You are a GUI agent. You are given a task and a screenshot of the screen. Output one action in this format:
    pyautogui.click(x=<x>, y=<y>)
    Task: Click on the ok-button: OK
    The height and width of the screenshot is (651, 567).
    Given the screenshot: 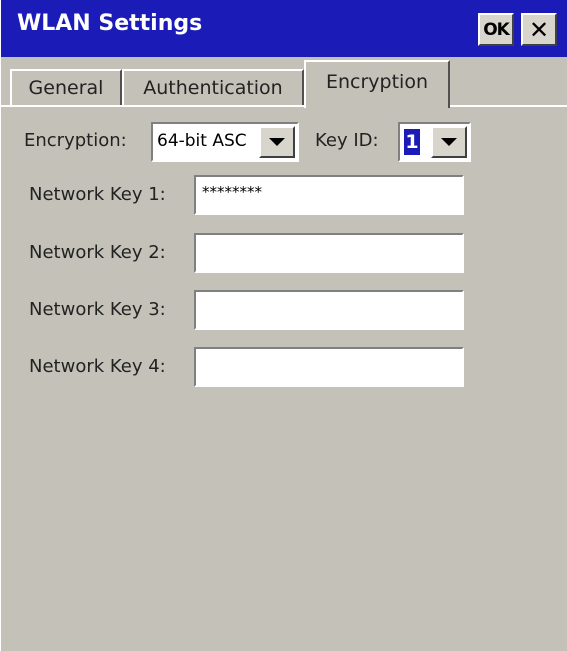 What is the action you would take?
    pyautogui.click(x=496, y=29)
    